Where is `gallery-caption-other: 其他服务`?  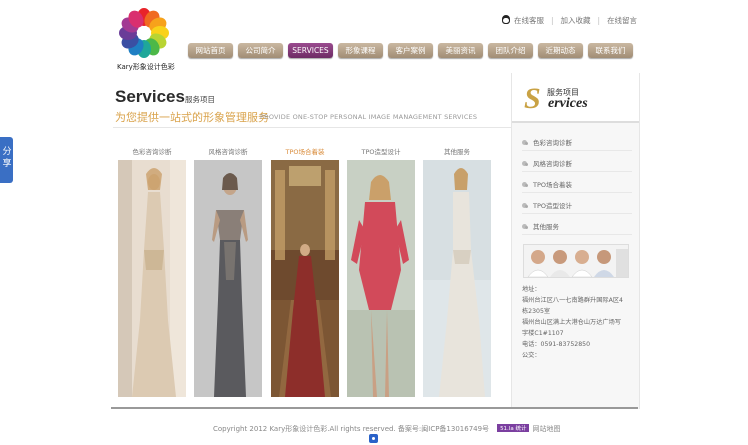 gallery-caption-other: 其他服务 is located at coordinates (457, 151).